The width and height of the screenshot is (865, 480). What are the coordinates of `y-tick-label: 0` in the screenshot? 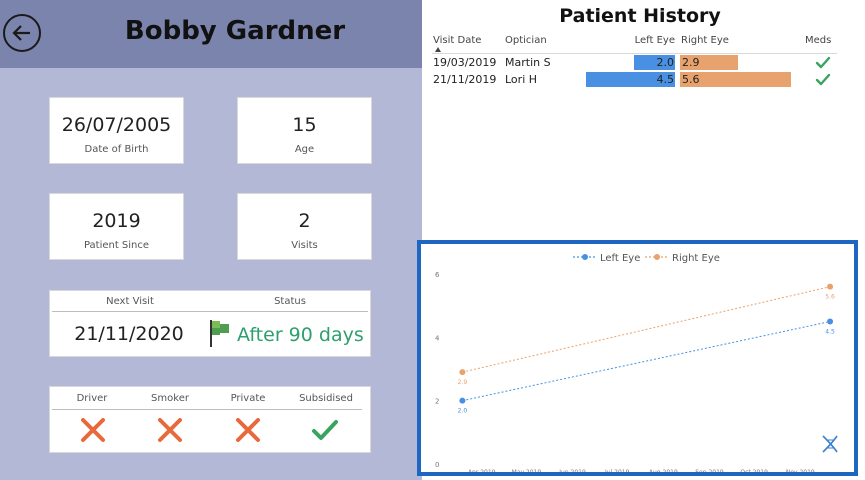 It's located at (437, 465).